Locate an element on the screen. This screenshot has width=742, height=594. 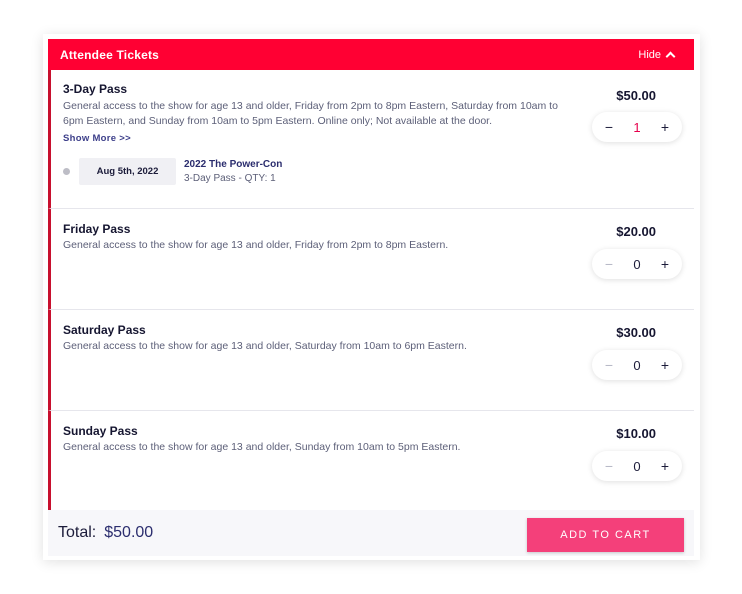
event-info: 2022 The Power-Con 3-Day Pass - QTY: 1 is located at coordinates (233, 171).